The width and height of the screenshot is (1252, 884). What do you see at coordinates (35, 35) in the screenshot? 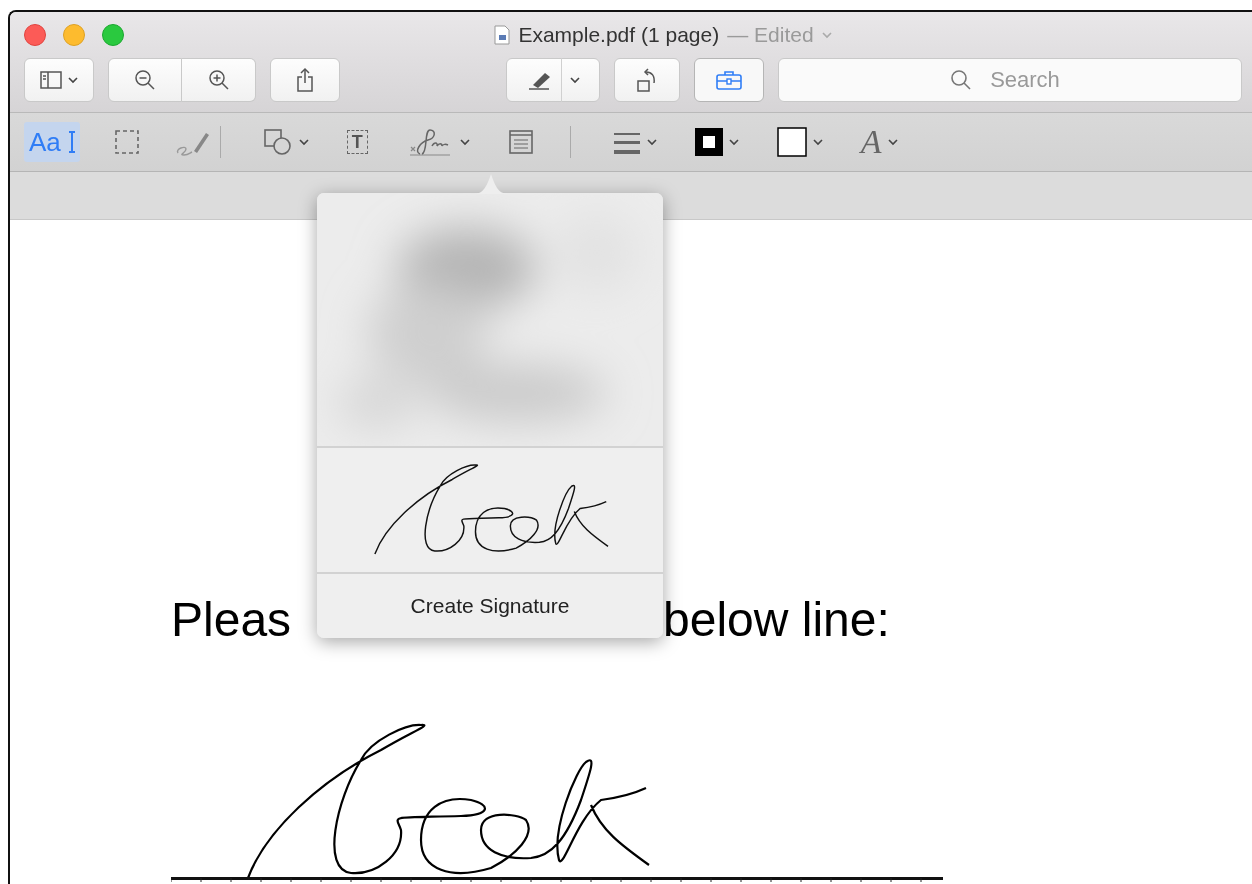
I see `close-button` at bounding box center [35, 35].